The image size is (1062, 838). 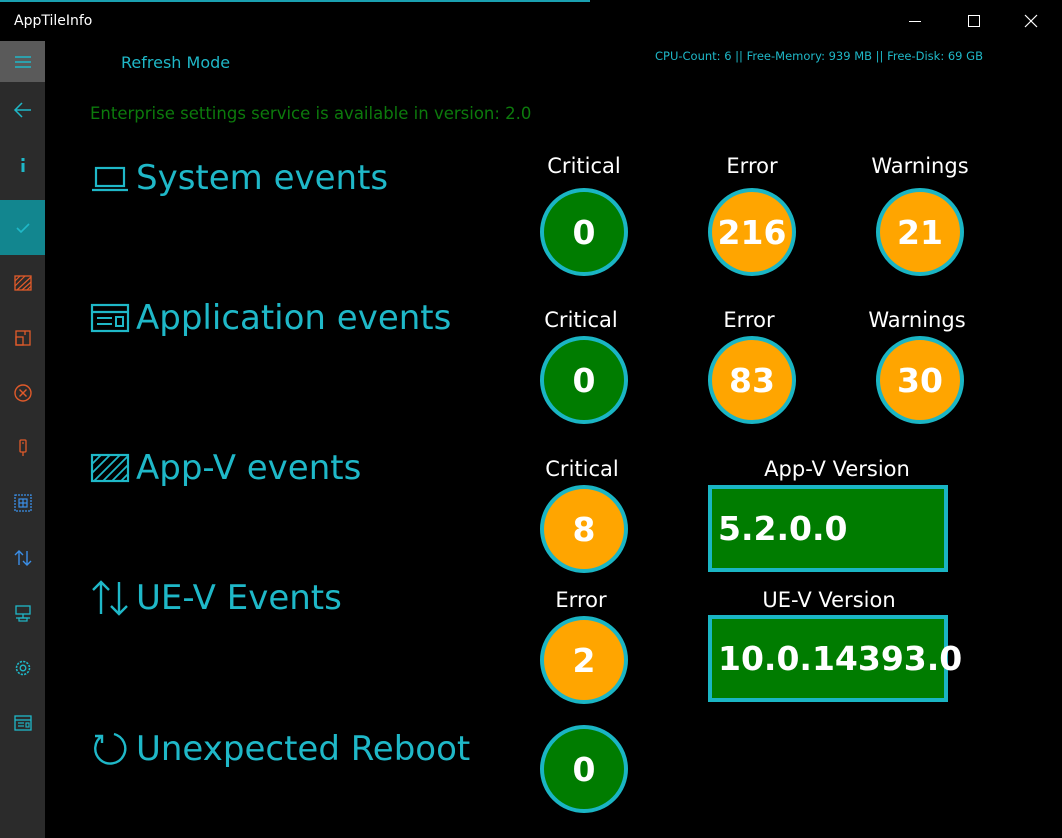 What do you see at coordinates (920, 380) in the screenshot?
I see `application-warnings-count: 30` at bounding box center [920, 380].